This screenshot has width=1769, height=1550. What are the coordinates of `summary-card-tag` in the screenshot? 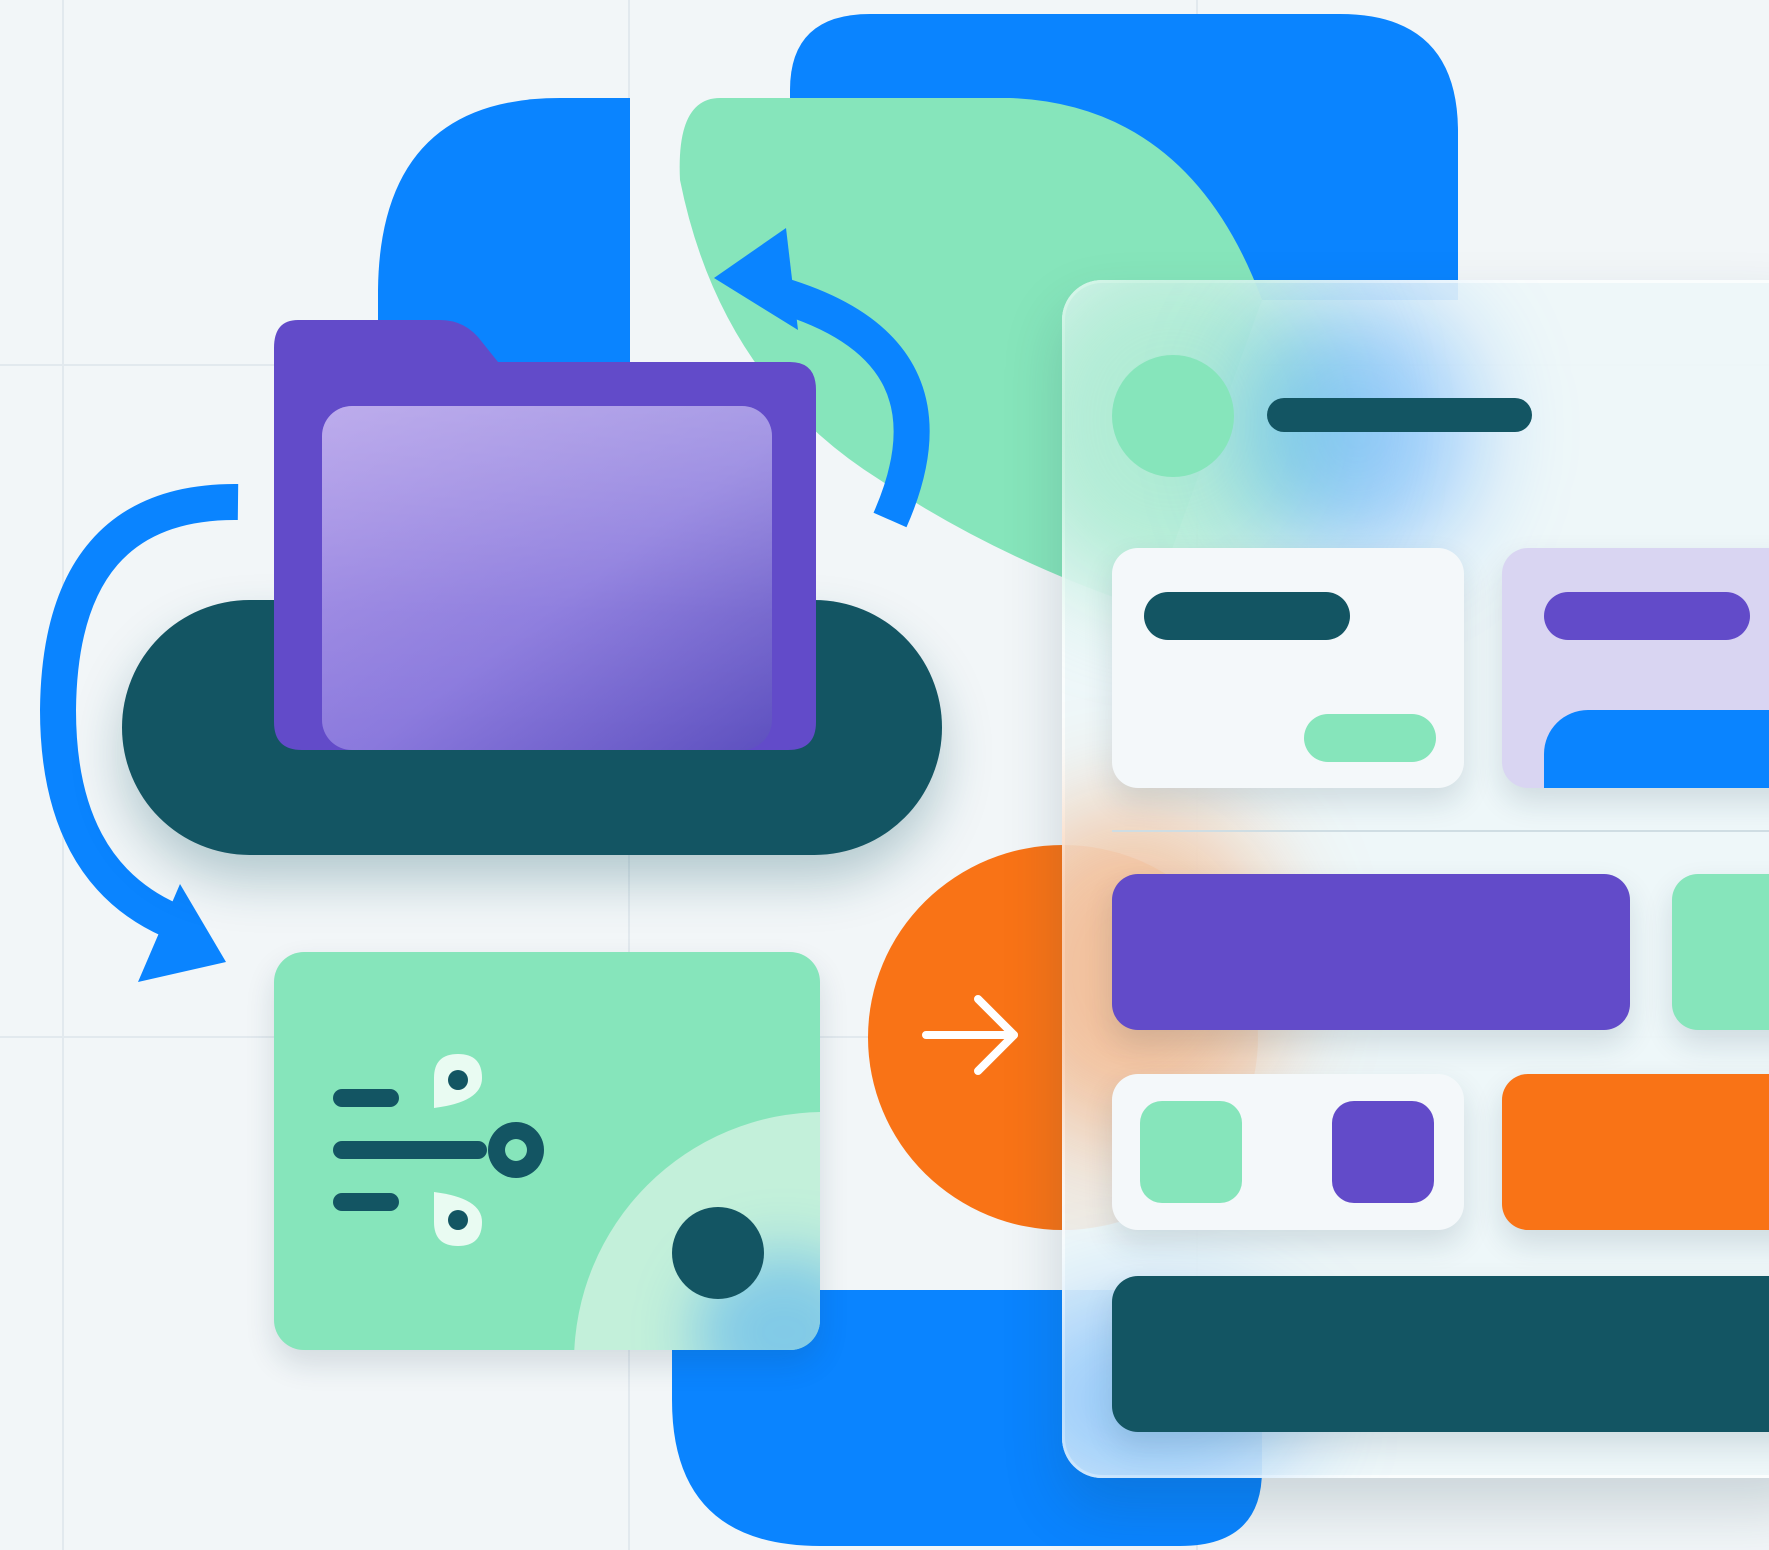 It's located at (1370, 738).